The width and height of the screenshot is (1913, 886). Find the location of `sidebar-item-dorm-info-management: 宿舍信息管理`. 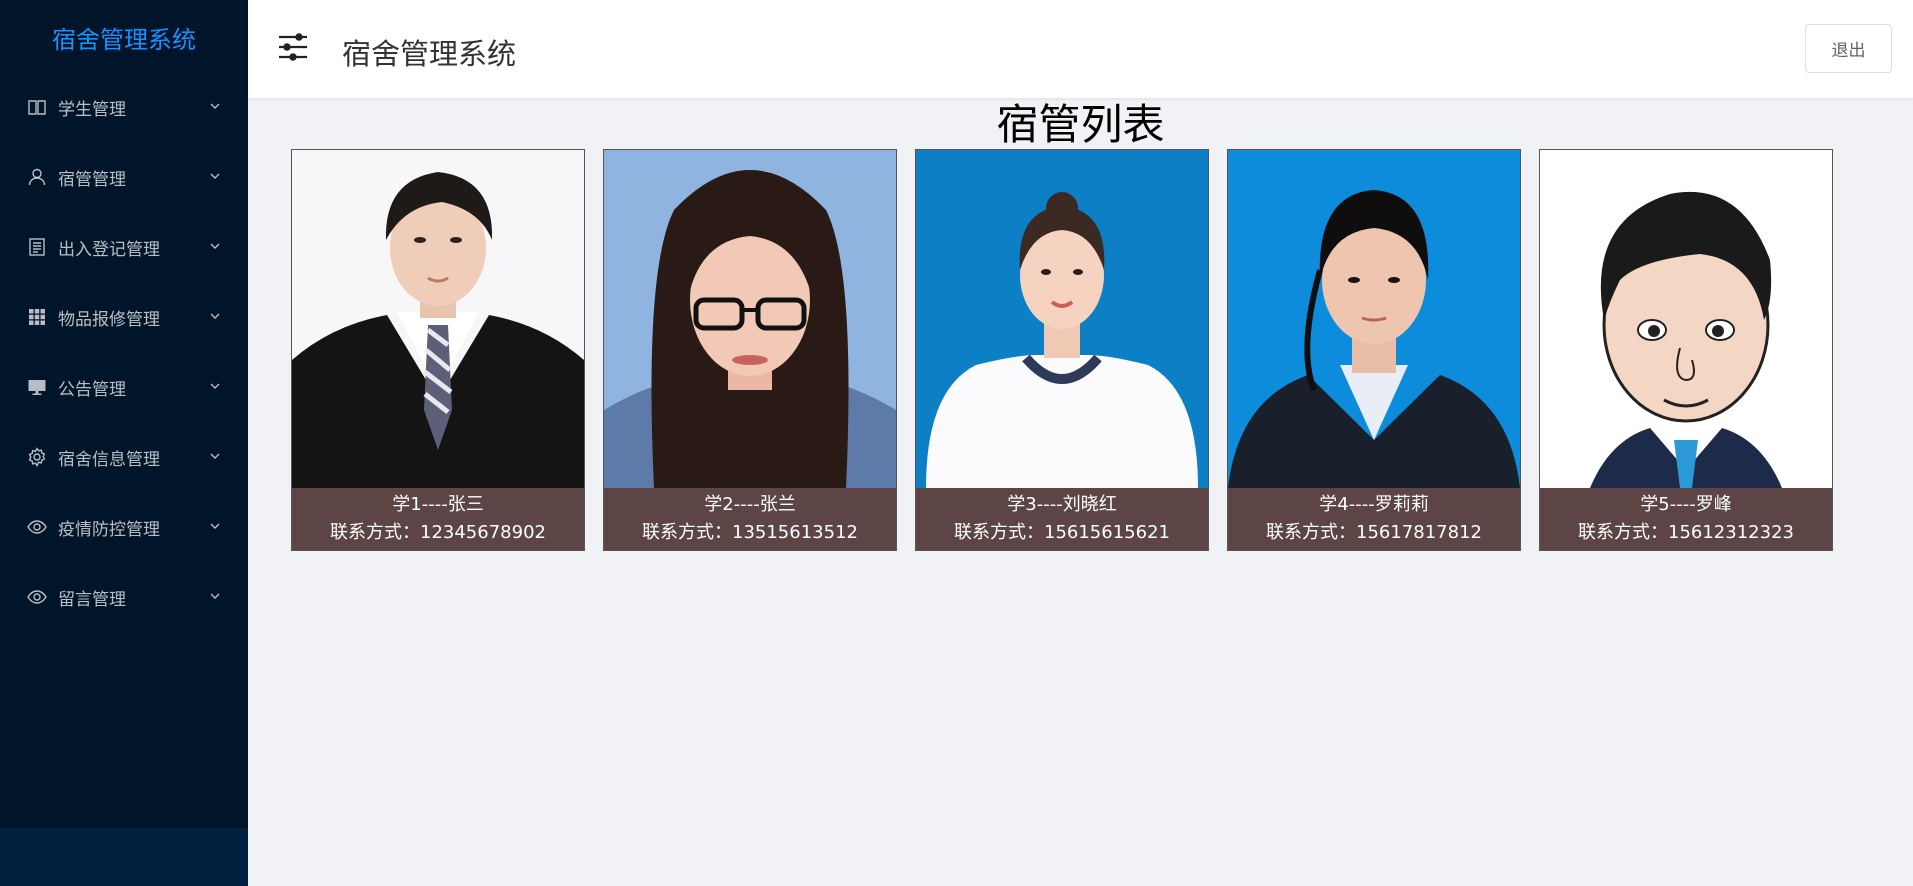

sidebar-item-dorm-info-management: 宿舍信息管理 is located at coordinates (124, 457).